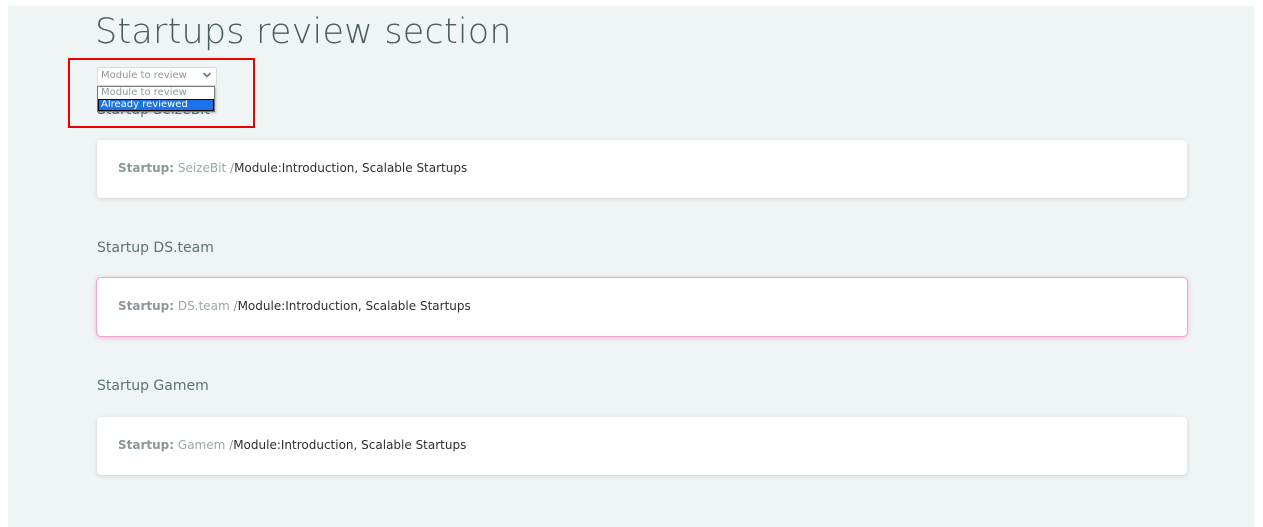 The image size is (1263, 527). I want to click on highlight-annotation, so click(161, 93).